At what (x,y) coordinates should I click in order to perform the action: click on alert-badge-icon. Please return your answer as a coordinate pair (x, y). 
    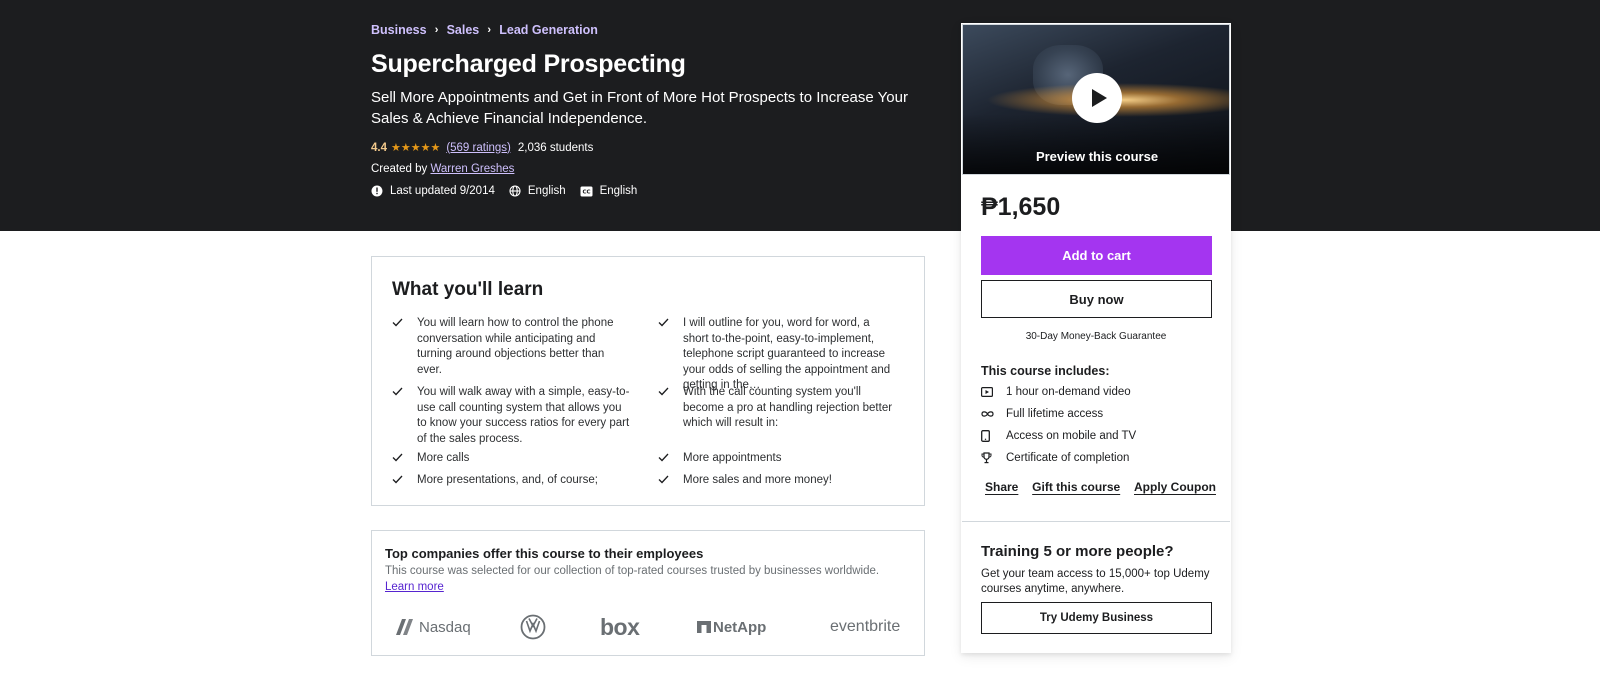
    Looking at the image, I should click on (377, 191).